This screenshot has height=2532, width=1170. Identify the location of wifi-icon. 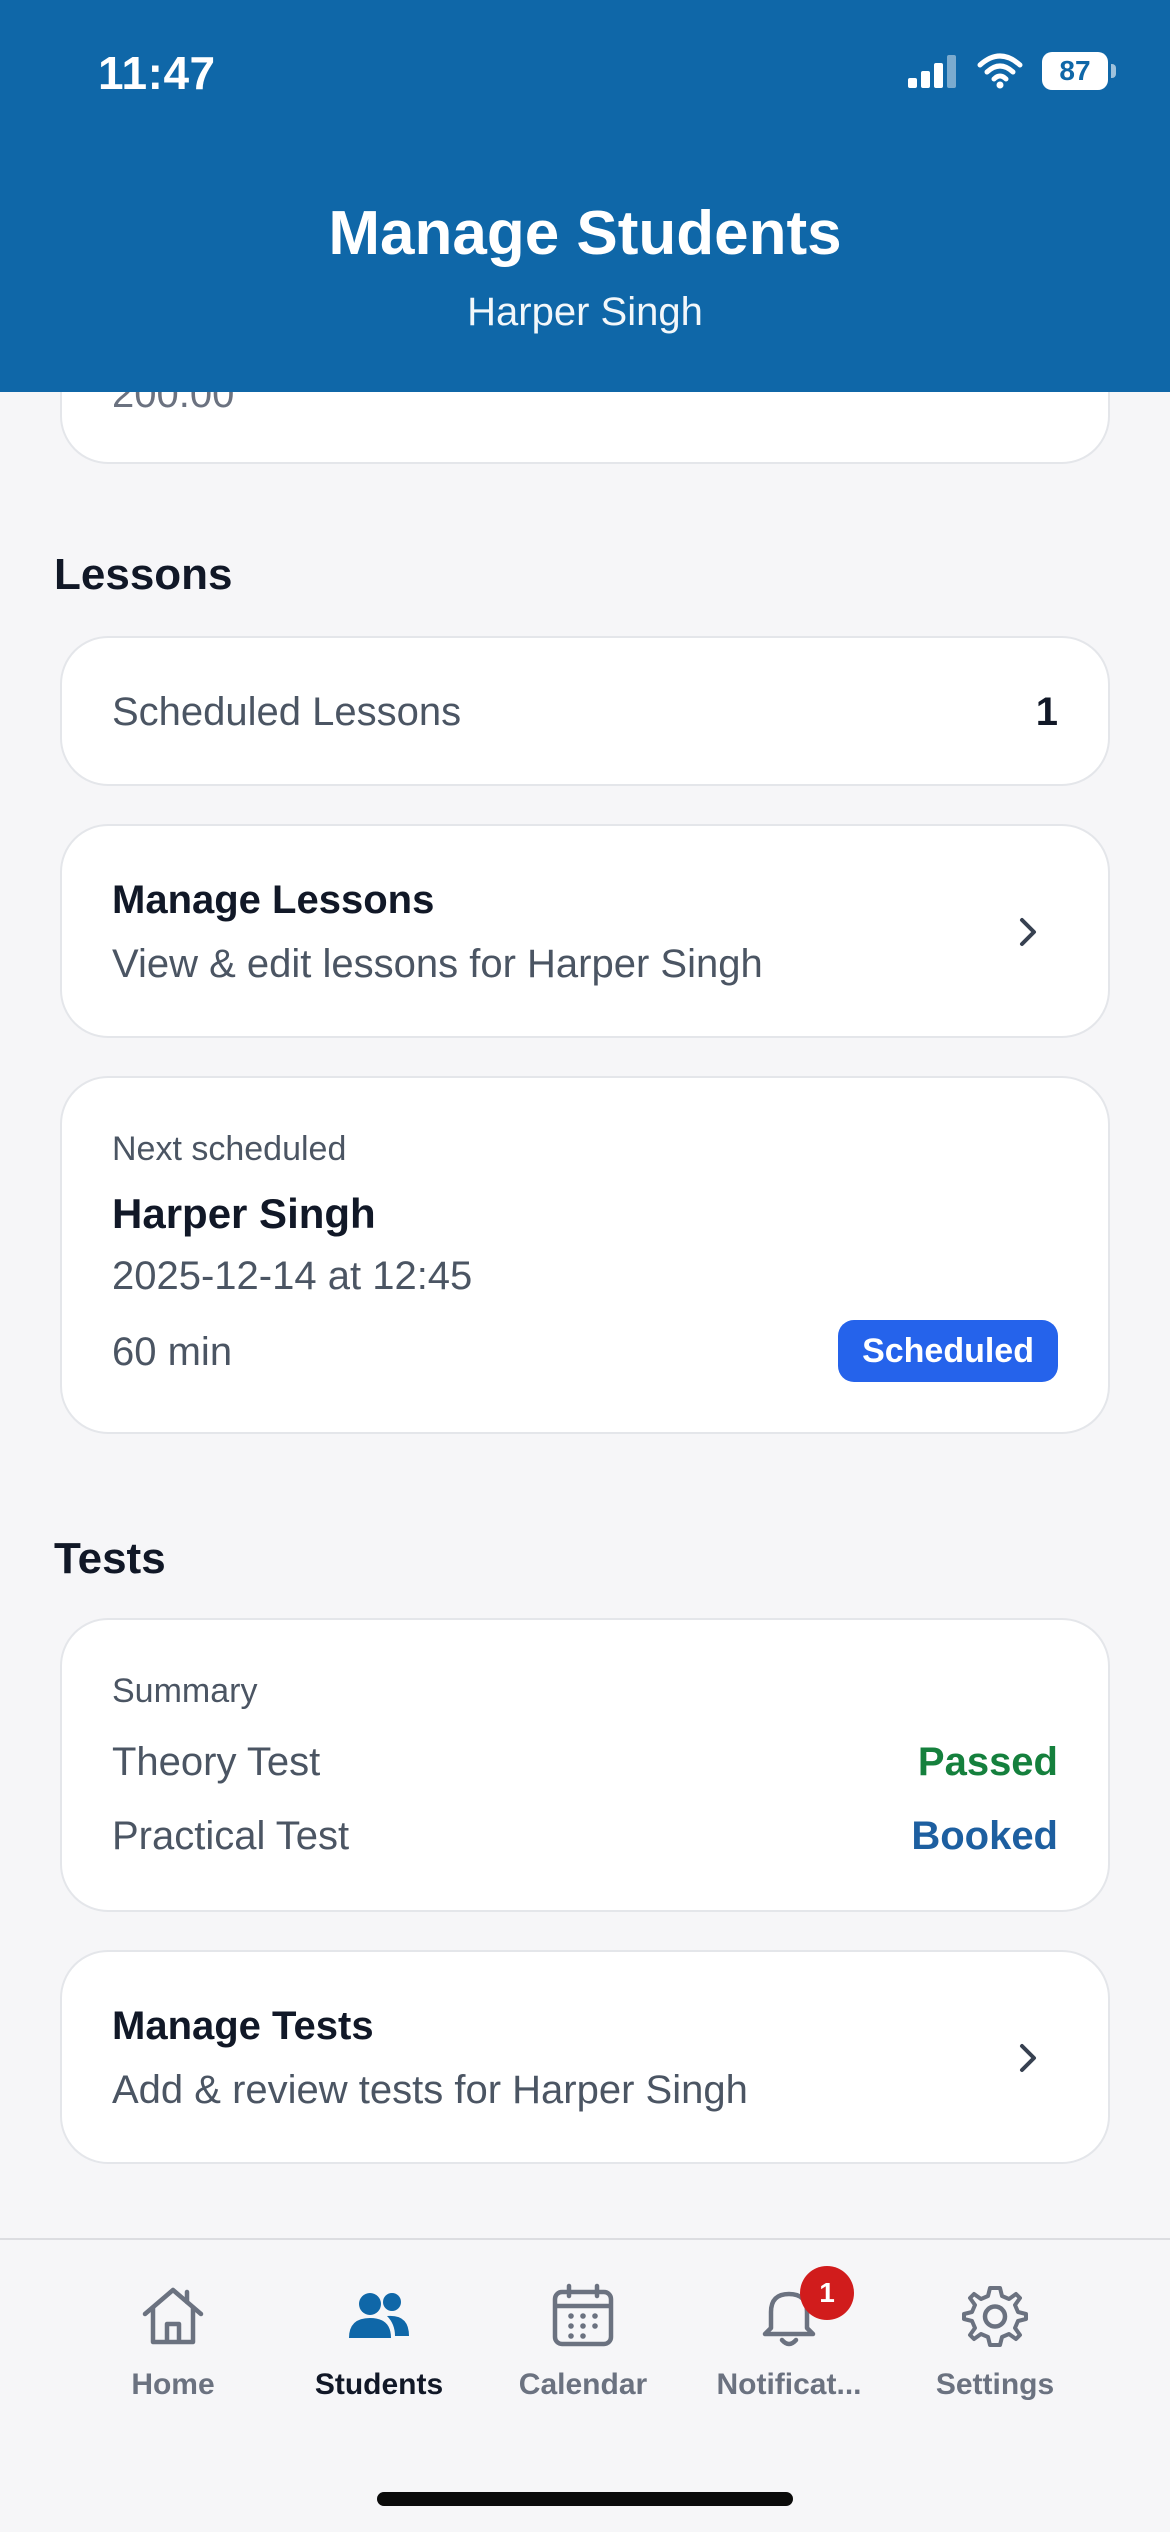
(1000, 71).